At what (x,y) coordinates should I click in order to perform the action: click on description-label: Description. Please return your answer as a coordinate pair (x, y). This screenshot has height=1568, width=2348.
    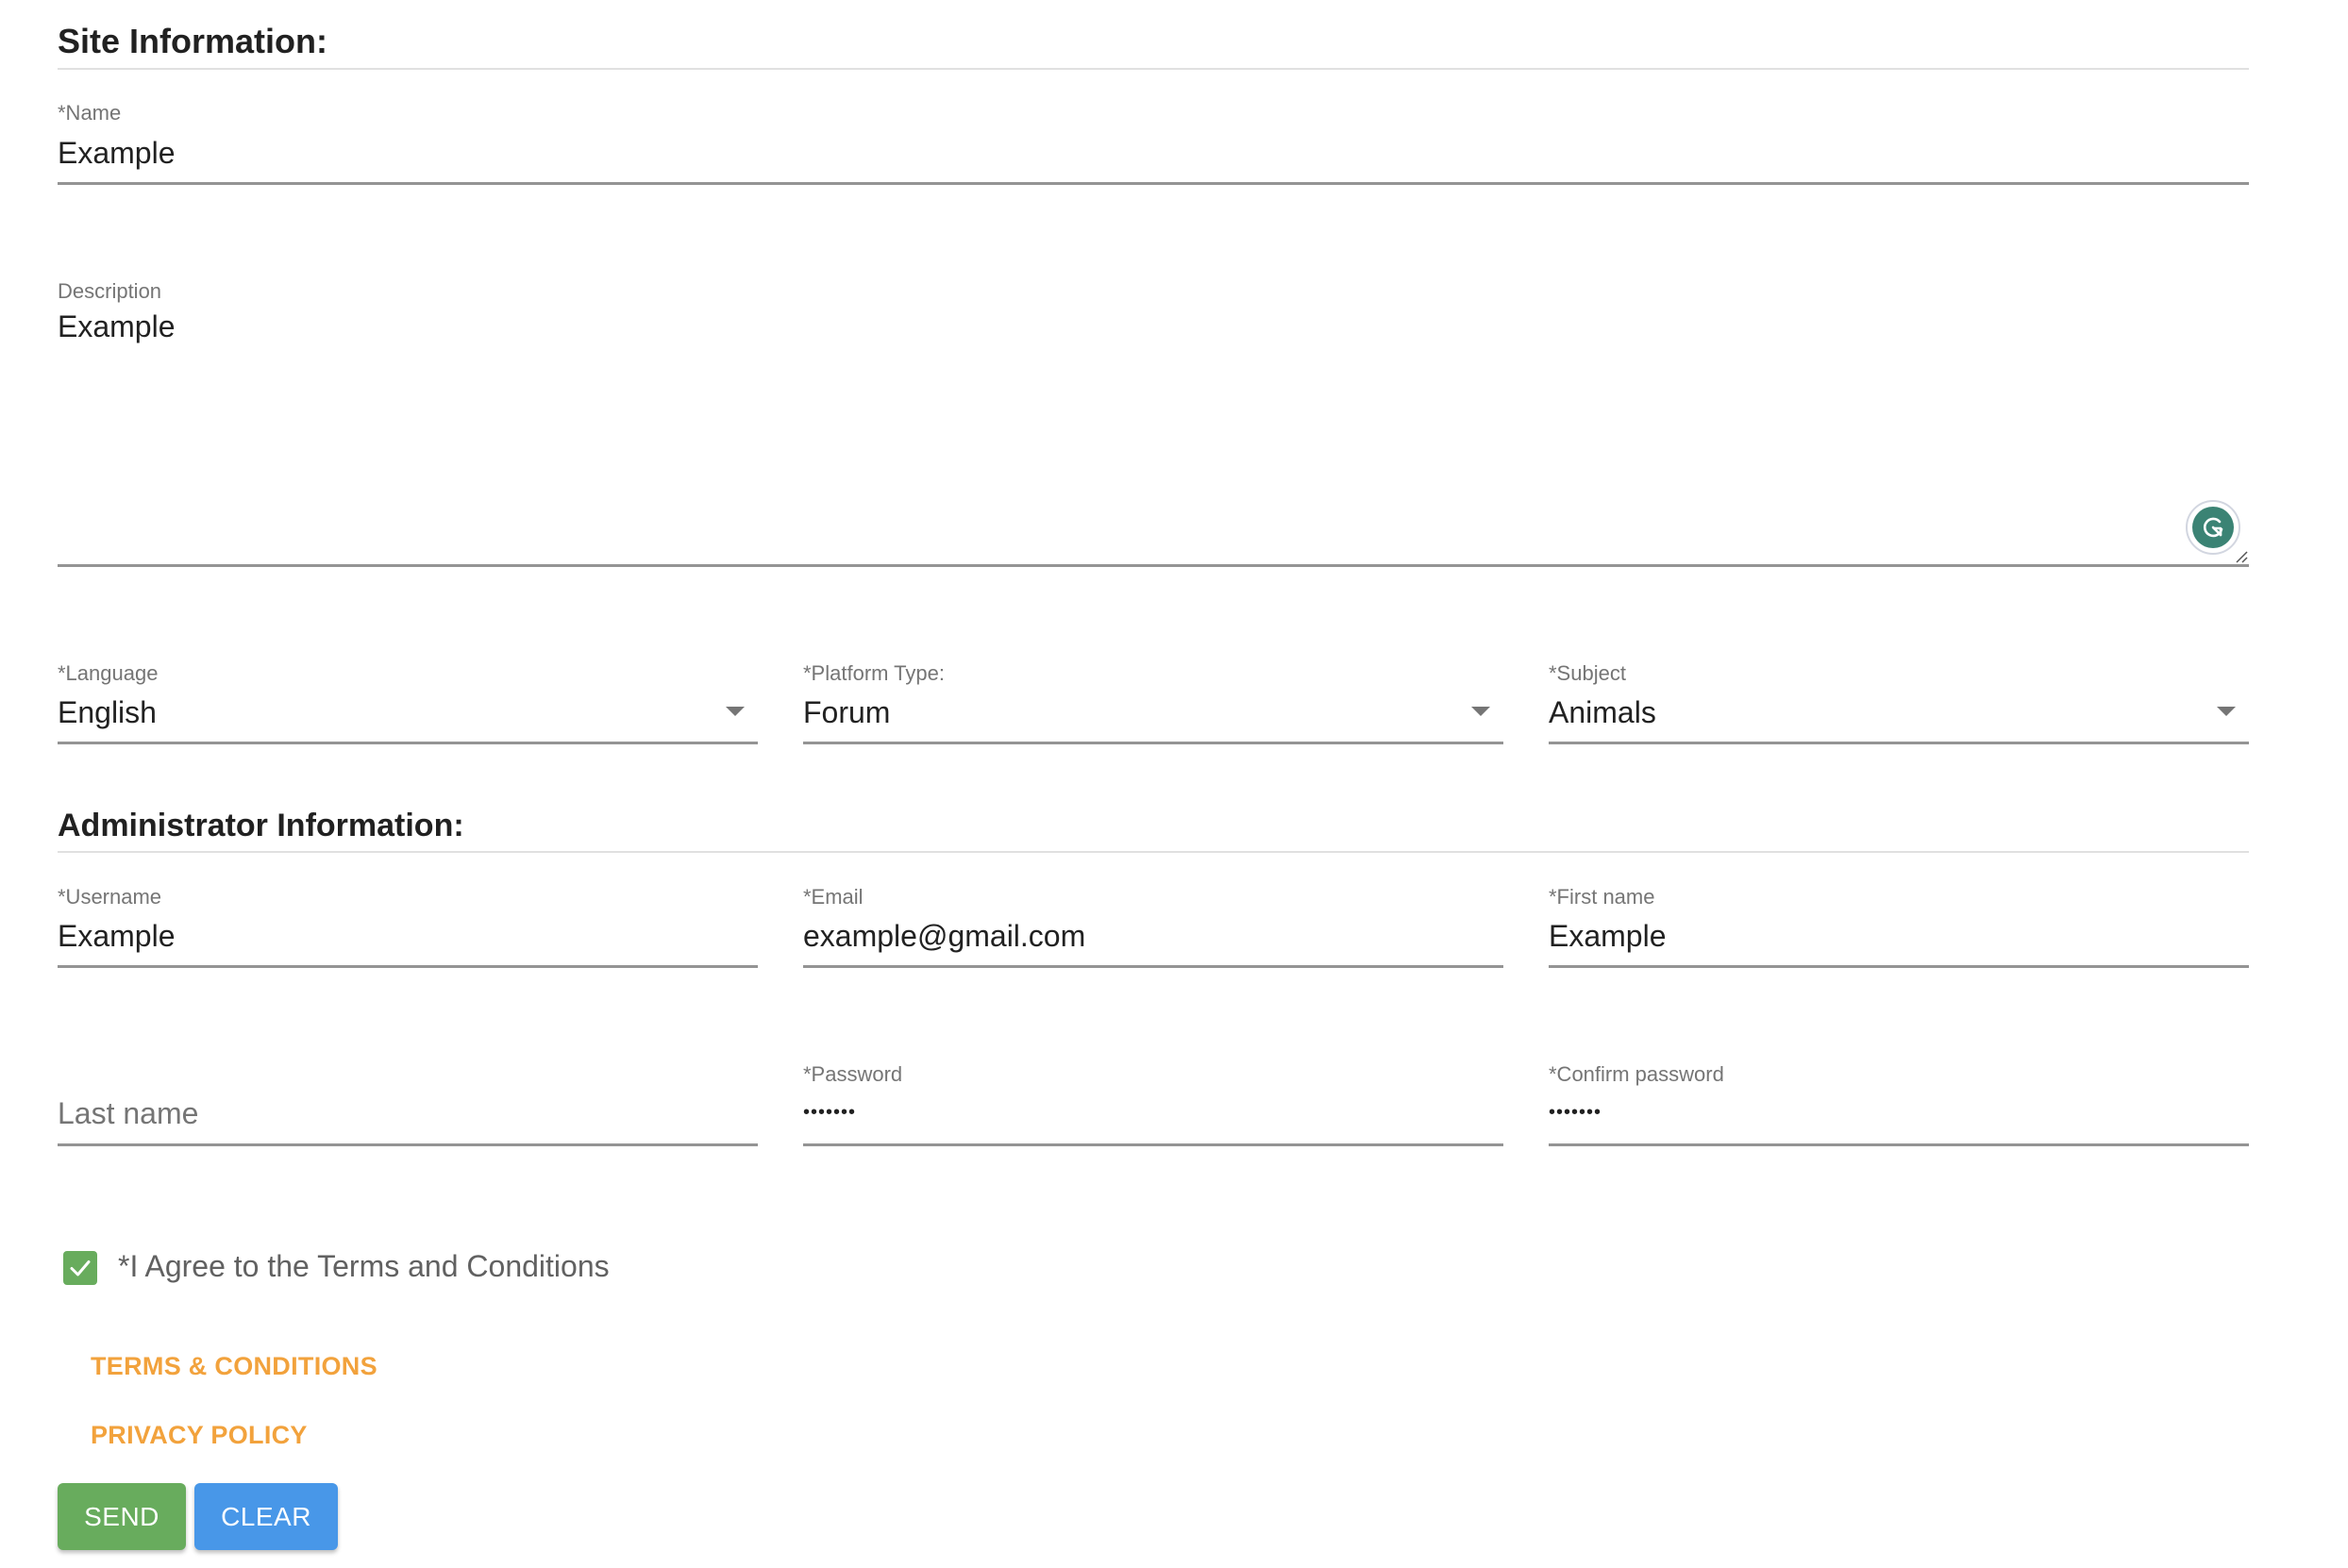
    Looking at the image, I should click on (110, 291).